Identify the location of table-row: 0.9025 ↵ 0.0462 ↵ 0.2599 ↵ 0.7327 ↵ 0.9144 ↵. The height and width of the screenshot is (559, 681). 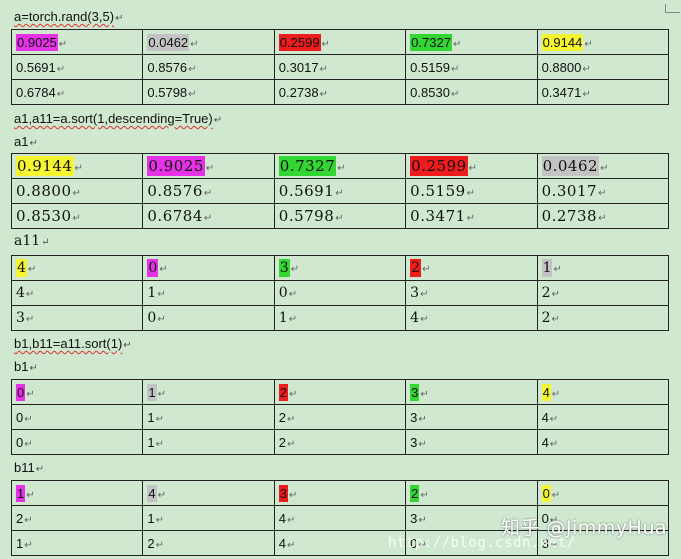
(340, 42).